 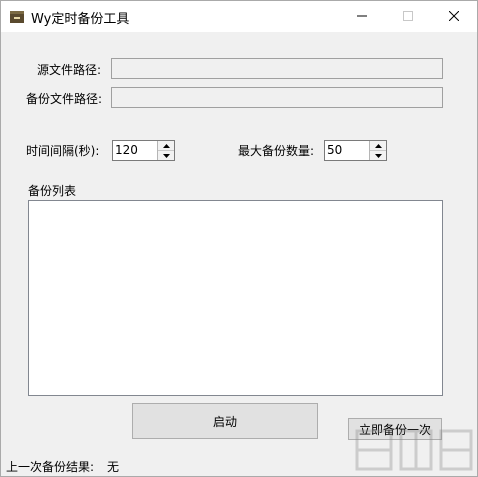 I want to click on last-result-value: 无, so click(x=113, y=467).